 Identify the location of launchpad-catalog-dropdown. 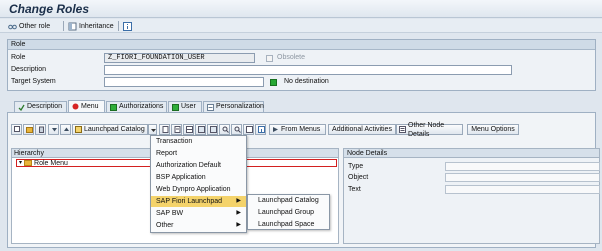
(152, 129).